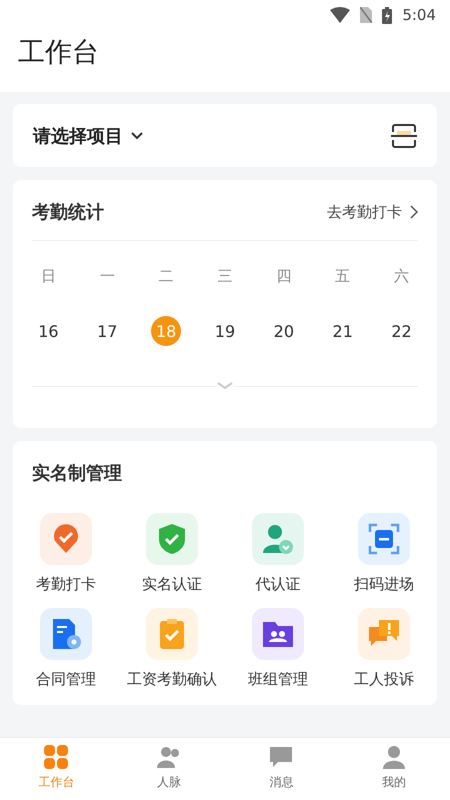  Describe the element at coordinates (283, 331) in the screenshot. I see `calendar-day: 20` at that location.